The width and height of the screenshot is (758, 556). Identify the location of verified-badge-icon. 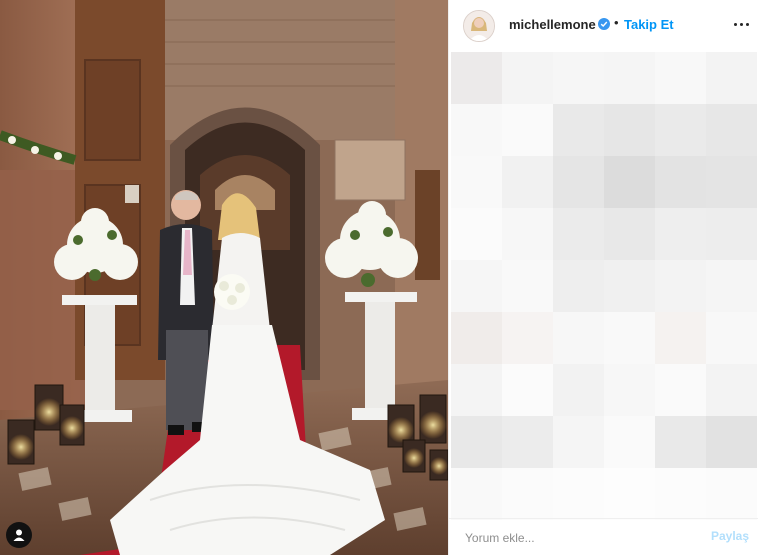
(604, 24).